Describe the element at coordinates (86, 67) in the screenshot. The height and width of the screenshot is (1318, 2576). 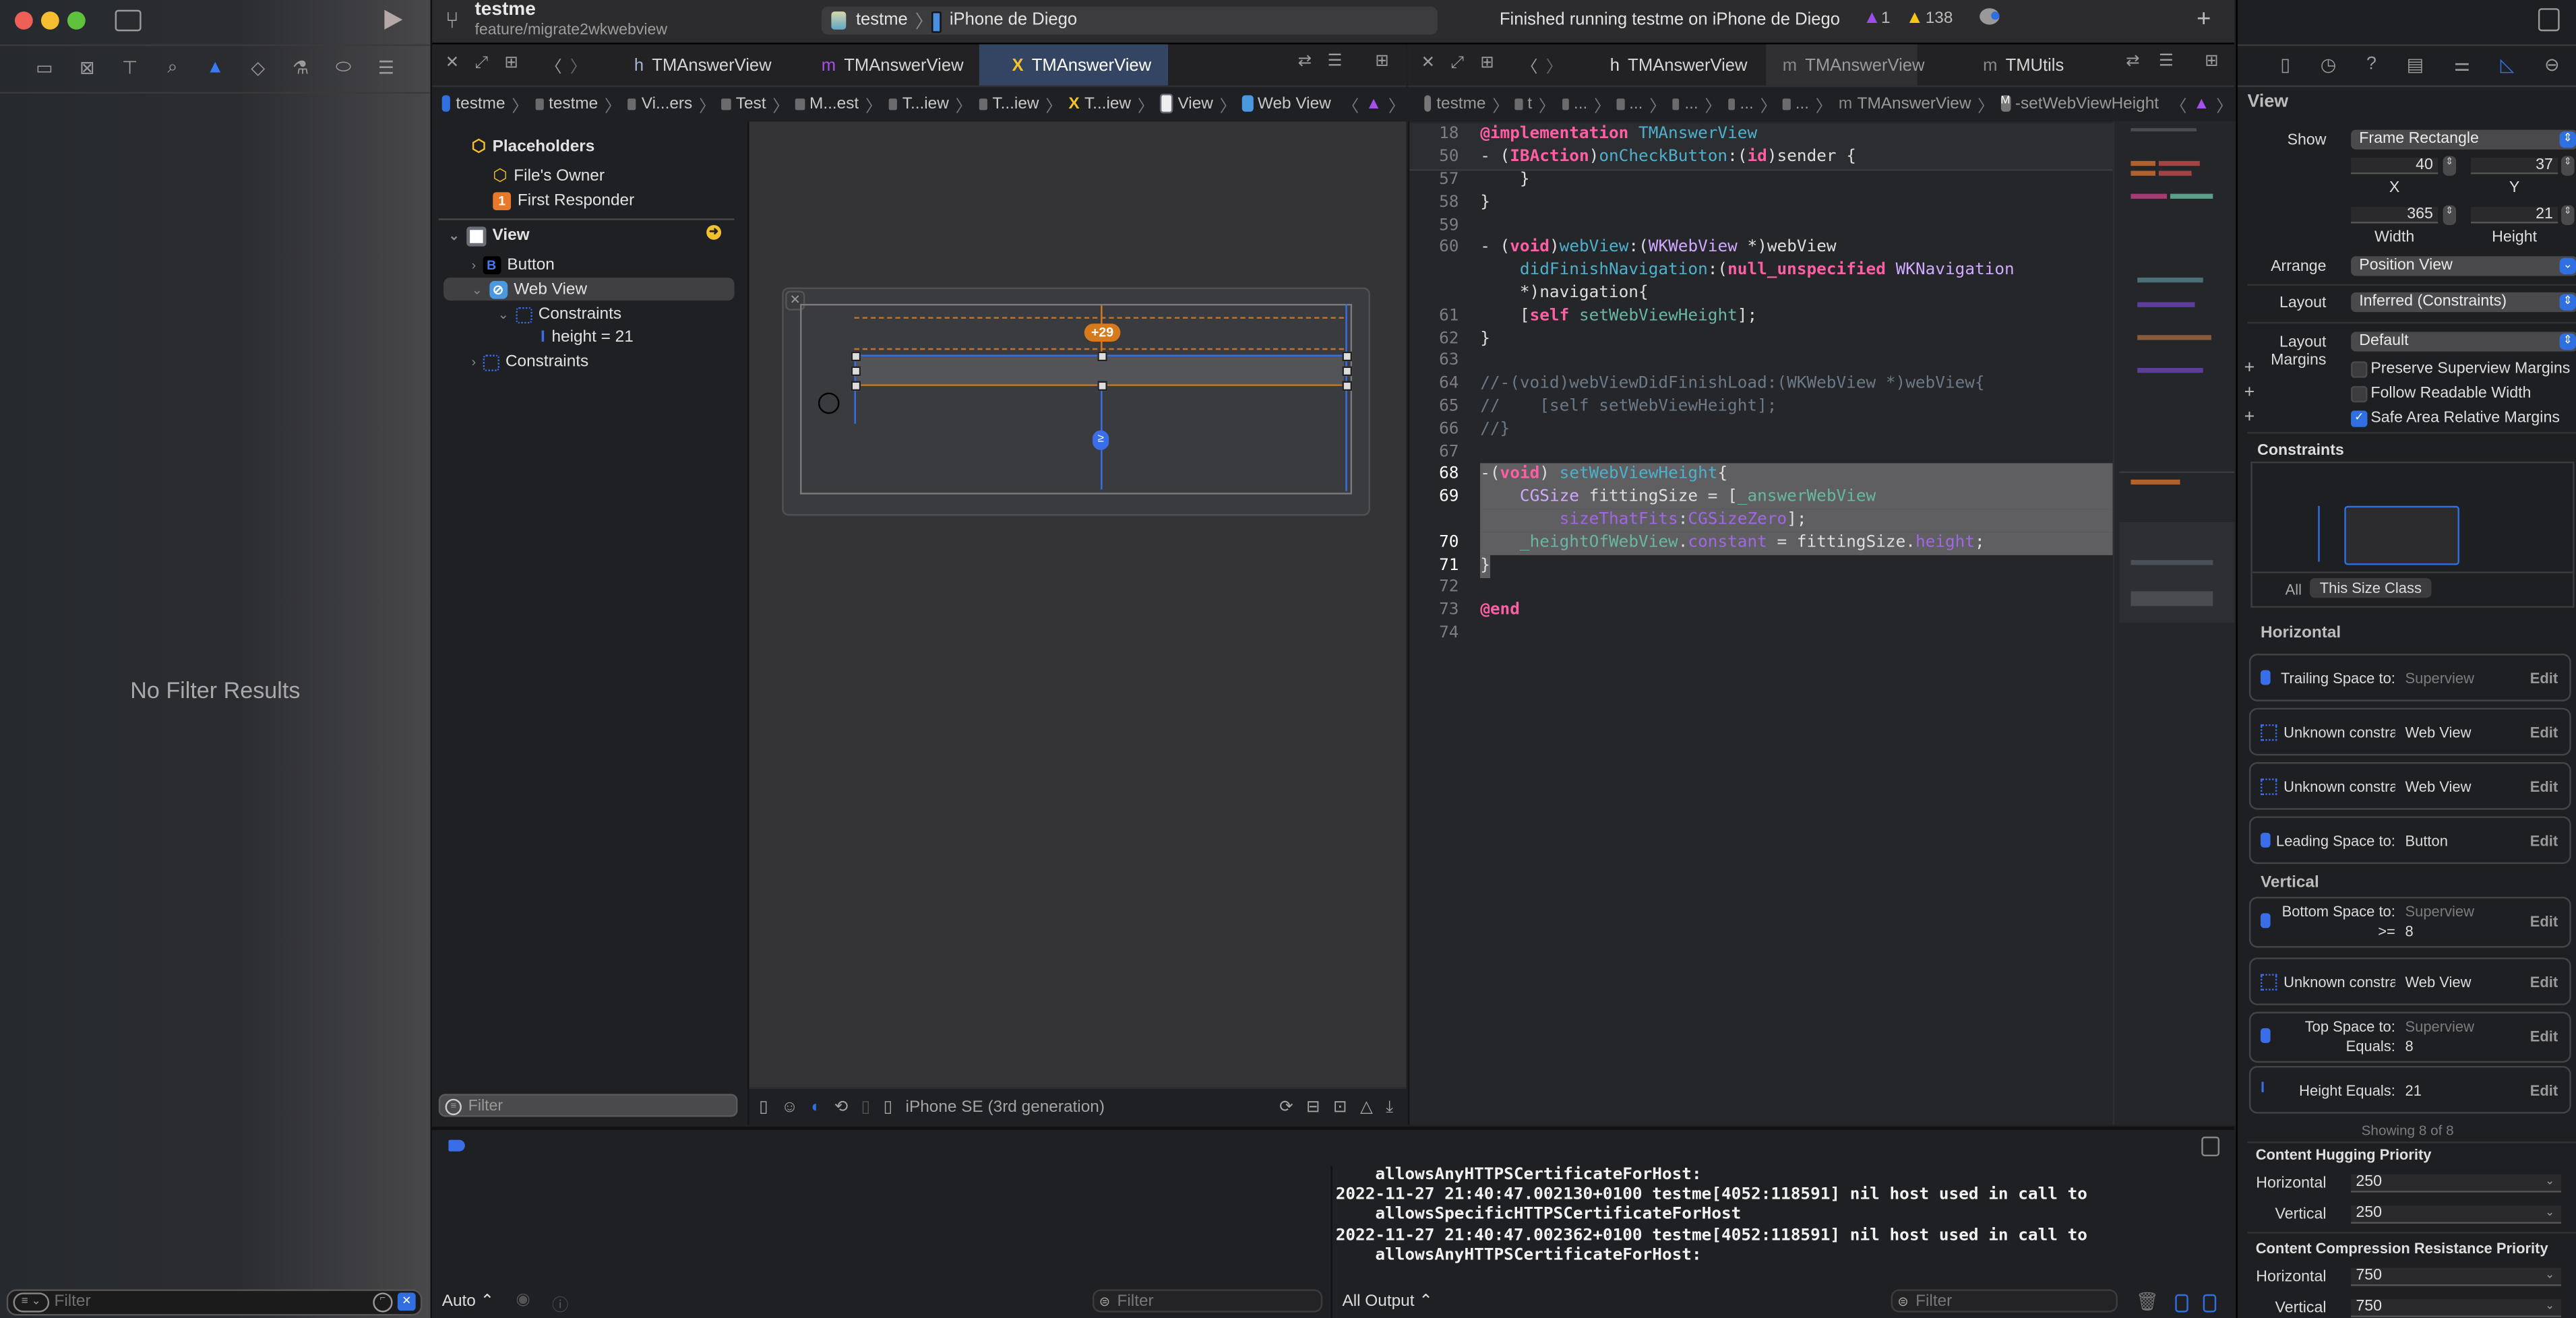
I see `source-control-icon: ⊠` at that location.